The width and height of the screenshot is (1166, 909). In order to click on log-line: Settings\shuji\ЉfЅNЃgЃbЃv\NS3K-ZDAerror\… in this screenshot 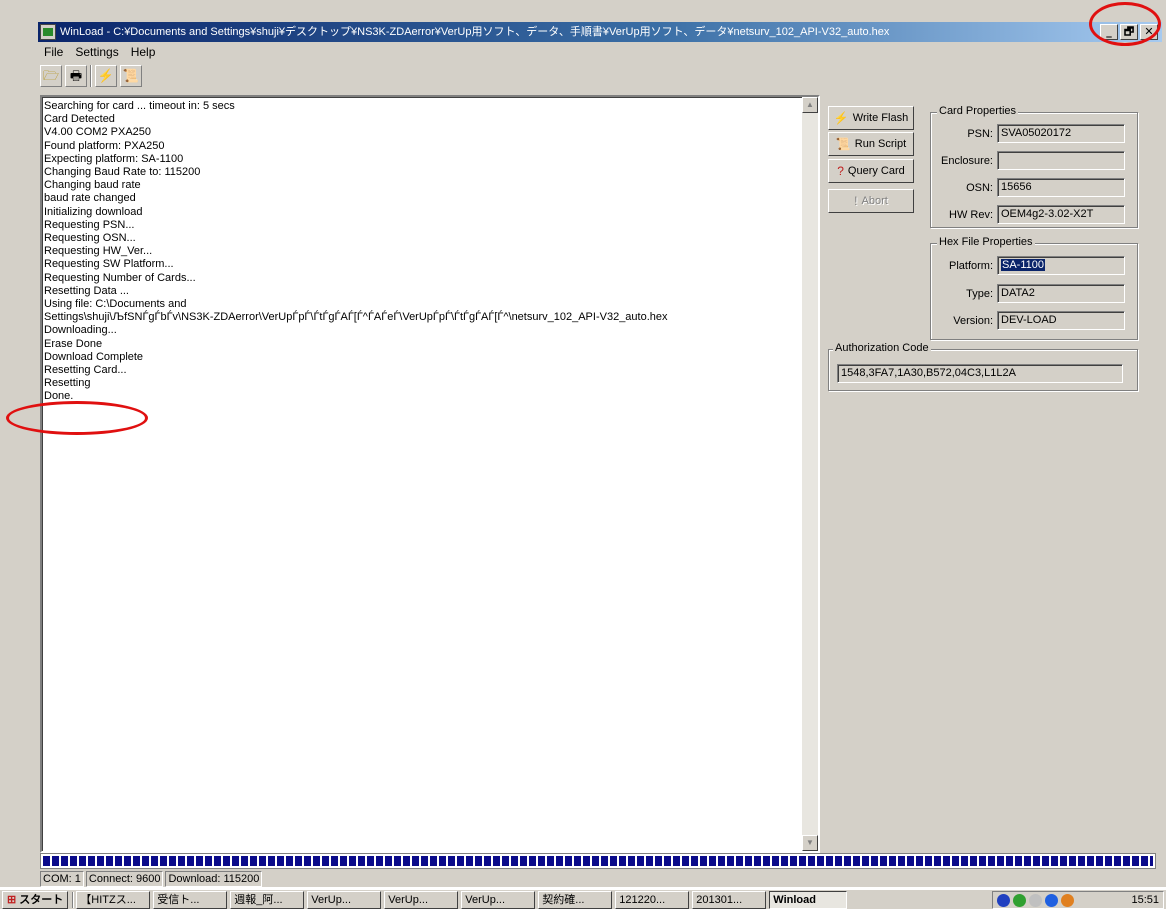, I will do `click(356, 317)`.